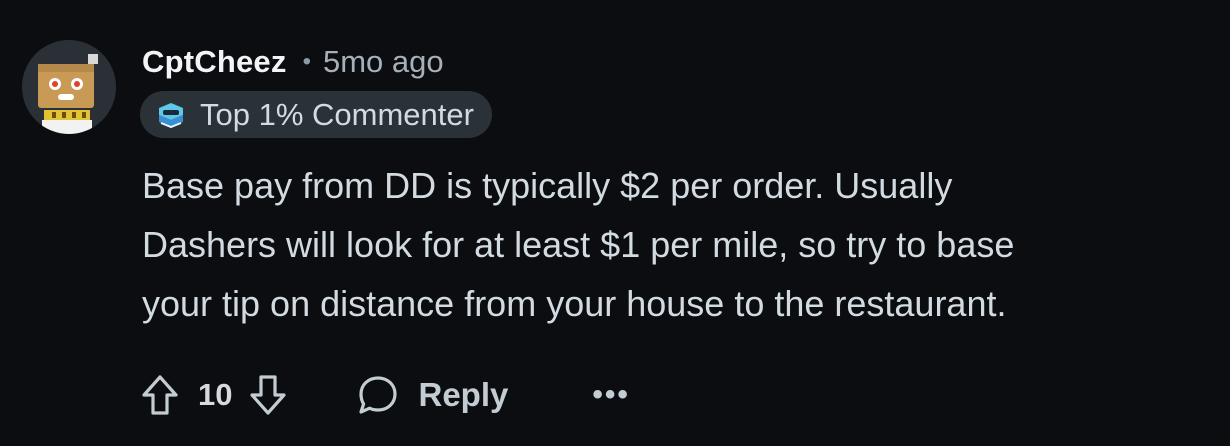 The image size is (1230, 446). What do you see at coordinates (337, 114) in the screenshot?
I see `flair-label: Top 1% Commenter` at bounding box center [337, 114].